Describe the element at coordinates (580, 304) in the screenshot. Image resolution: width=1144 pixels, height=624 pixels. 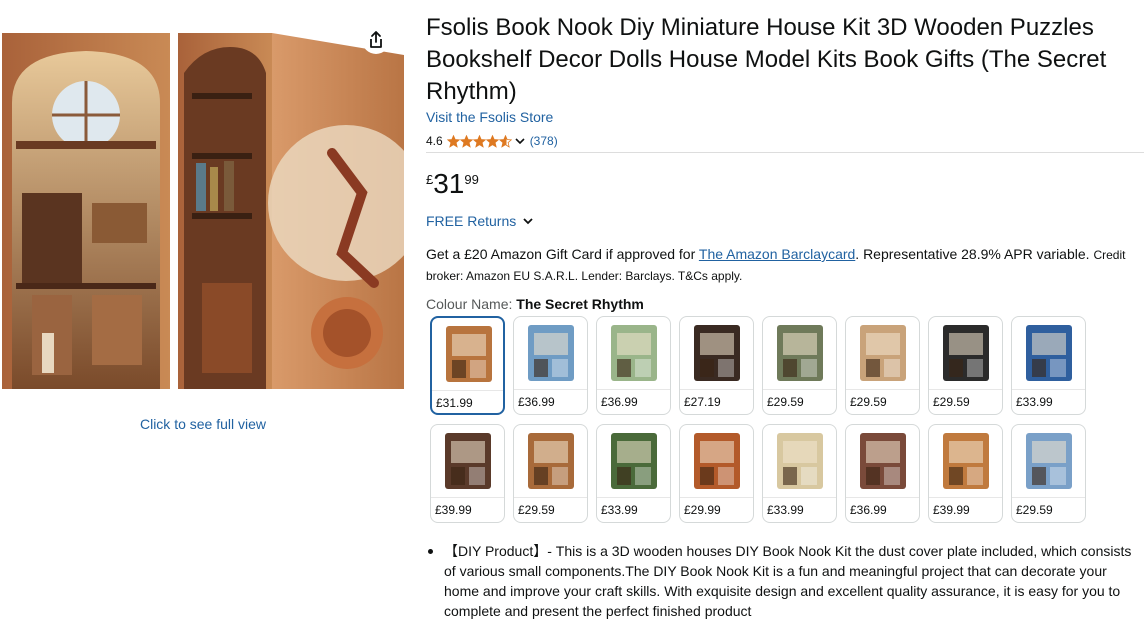
I see `colour-selected-value: The Secret Rhythm` at that location.